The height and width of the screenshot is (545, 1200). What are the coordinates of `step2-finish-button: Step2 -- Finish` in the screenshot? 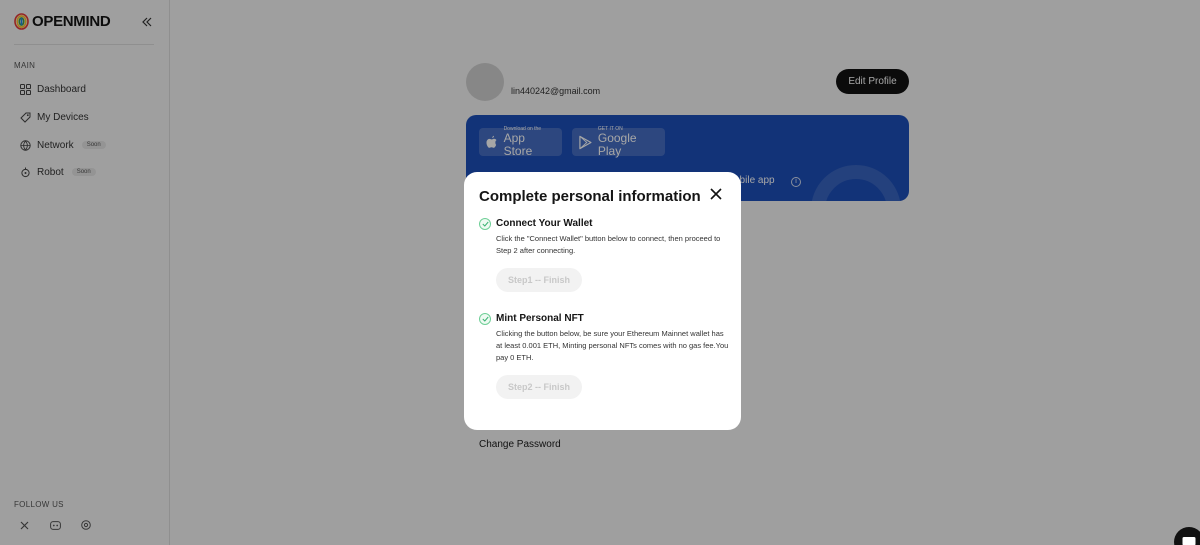 It's located at (539, 387).